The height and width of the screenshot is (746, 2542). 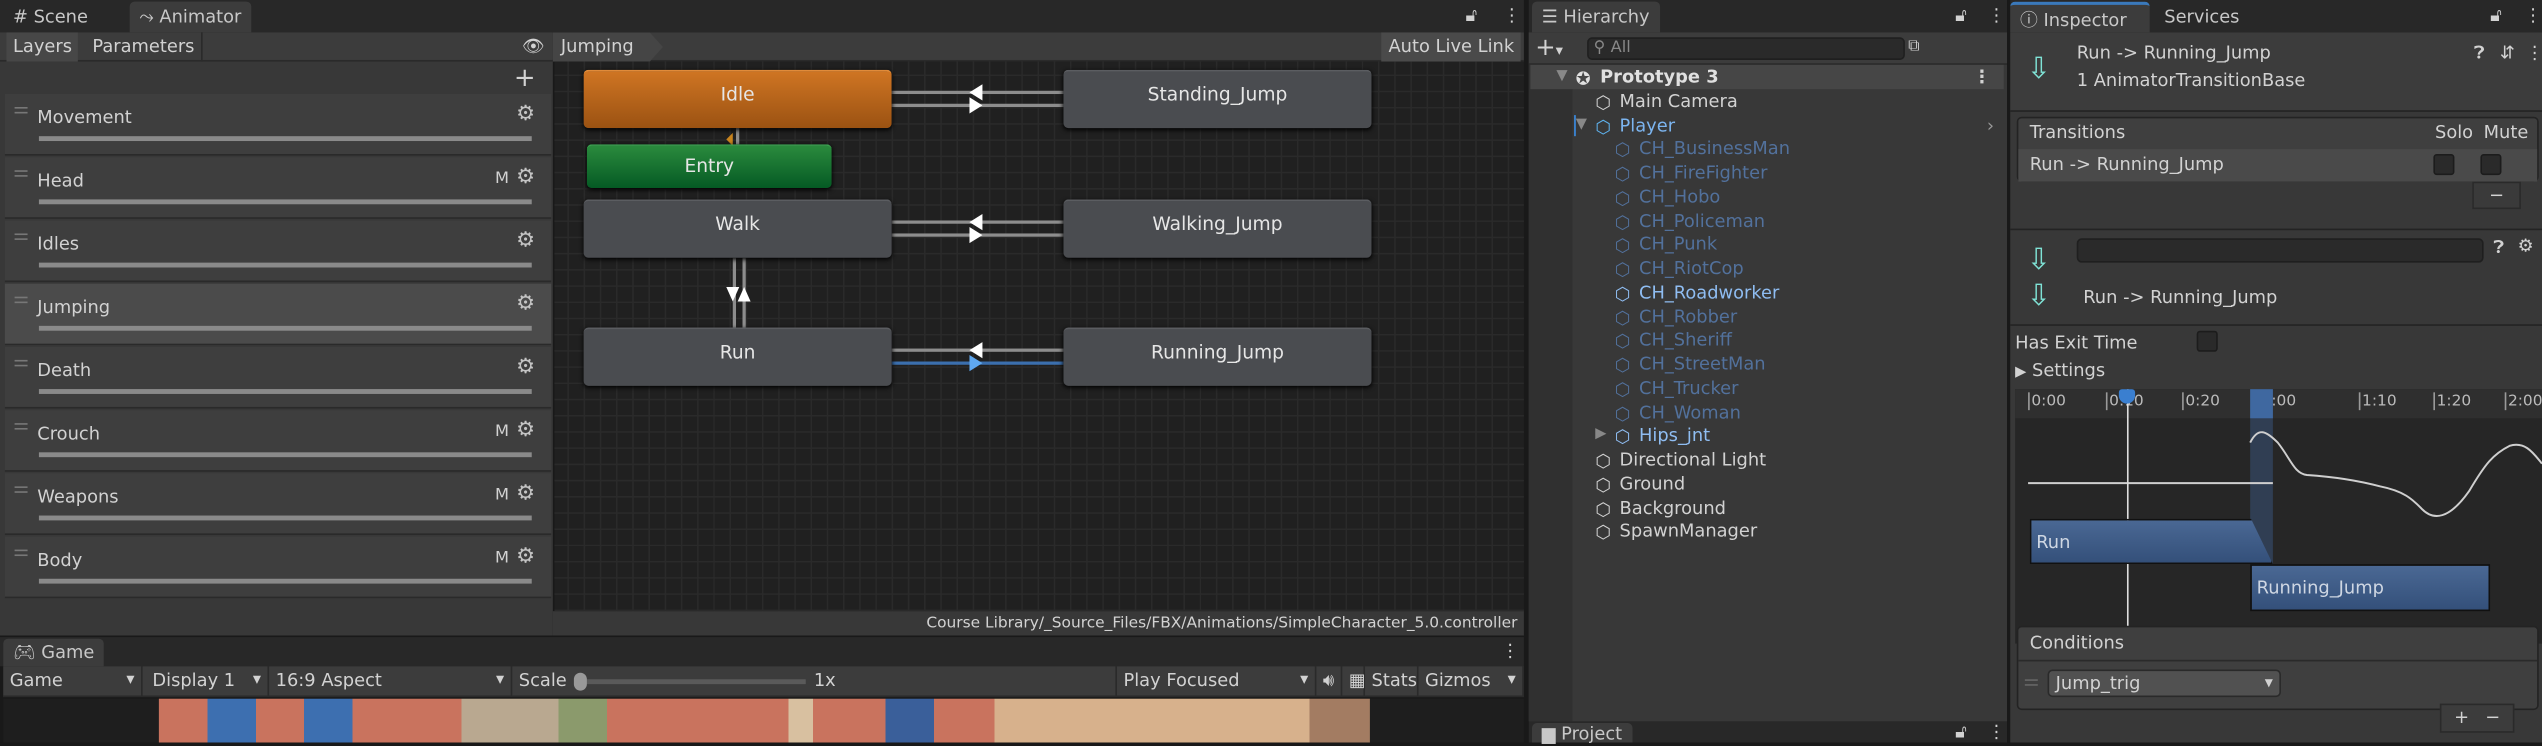 I want to click on has-exit-time-checkbox, so click(x=2207, y=341).